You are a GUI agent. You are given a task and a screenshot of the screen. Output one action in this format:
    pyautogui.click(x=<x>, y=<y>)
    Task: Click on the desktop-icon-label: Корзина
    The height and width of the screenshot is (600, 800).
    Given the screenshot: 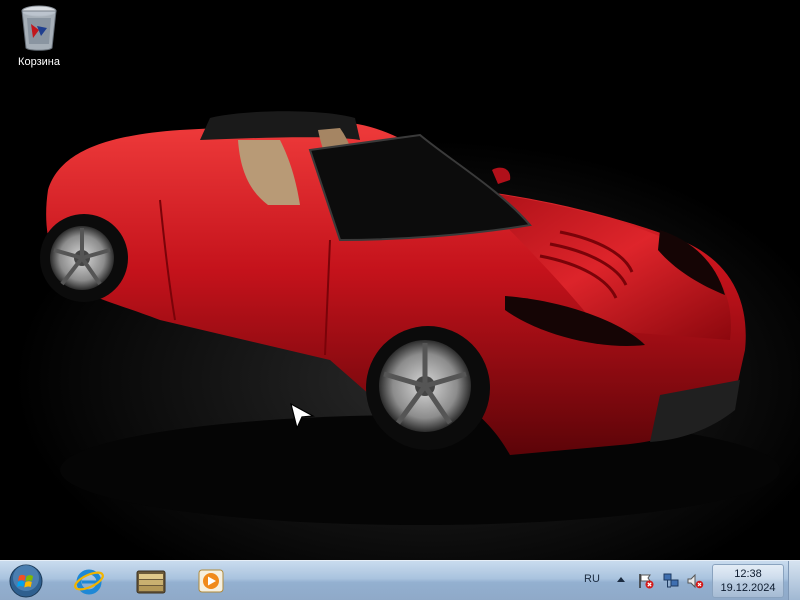 What is the action you would take?
    pyautogui.click(x=39, y=62)
    